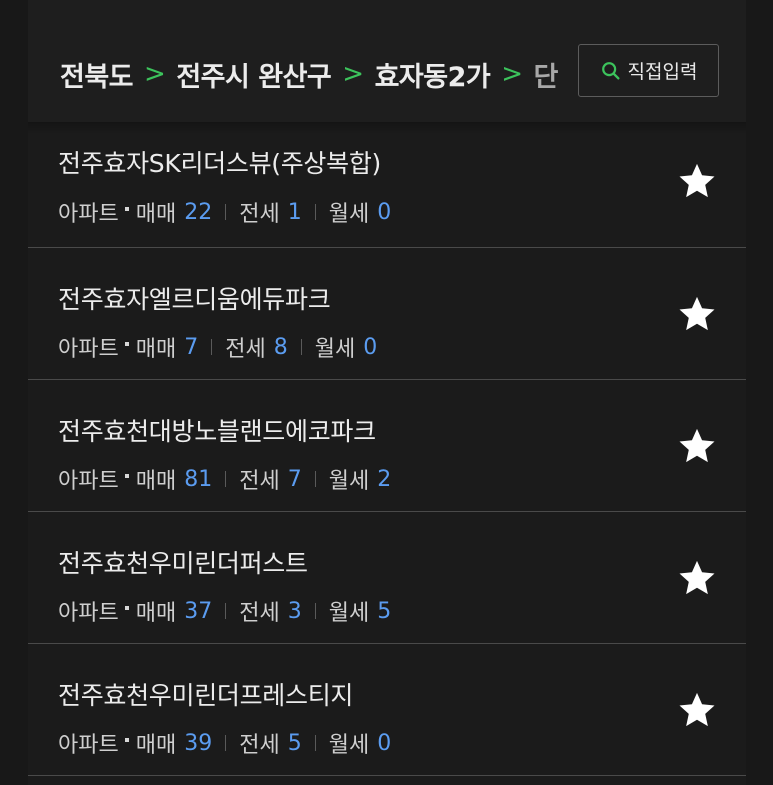 This screenshot has width=773, height=785. I want to click on complex-name: 전주효천우미린더프레스티지, so click(206, 695).